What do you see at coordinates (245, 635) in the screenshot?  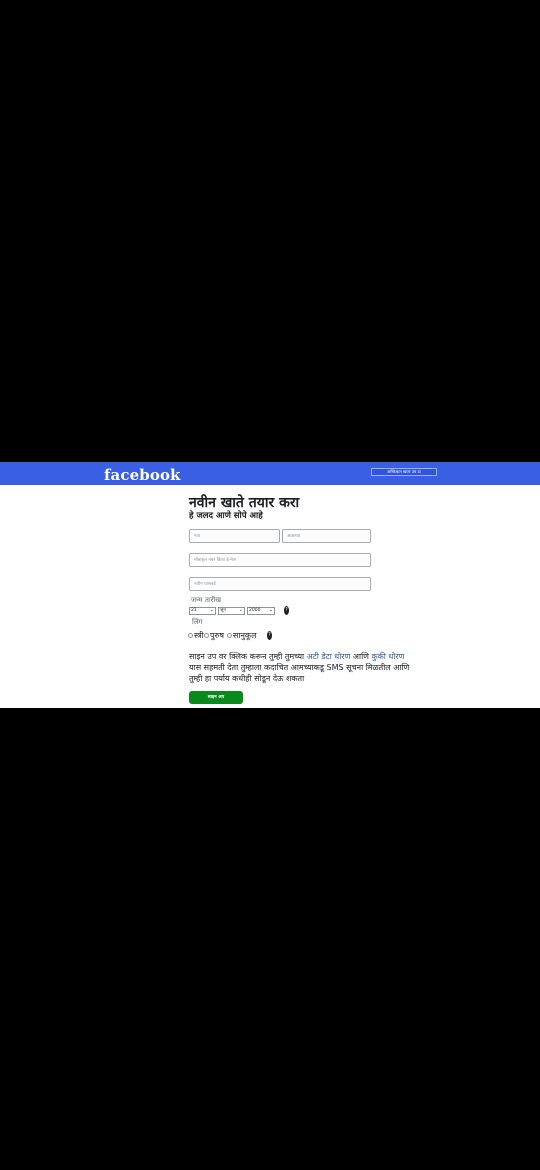 I see `gender-option-label: सानुकूल` at bounding box center [245, 635].